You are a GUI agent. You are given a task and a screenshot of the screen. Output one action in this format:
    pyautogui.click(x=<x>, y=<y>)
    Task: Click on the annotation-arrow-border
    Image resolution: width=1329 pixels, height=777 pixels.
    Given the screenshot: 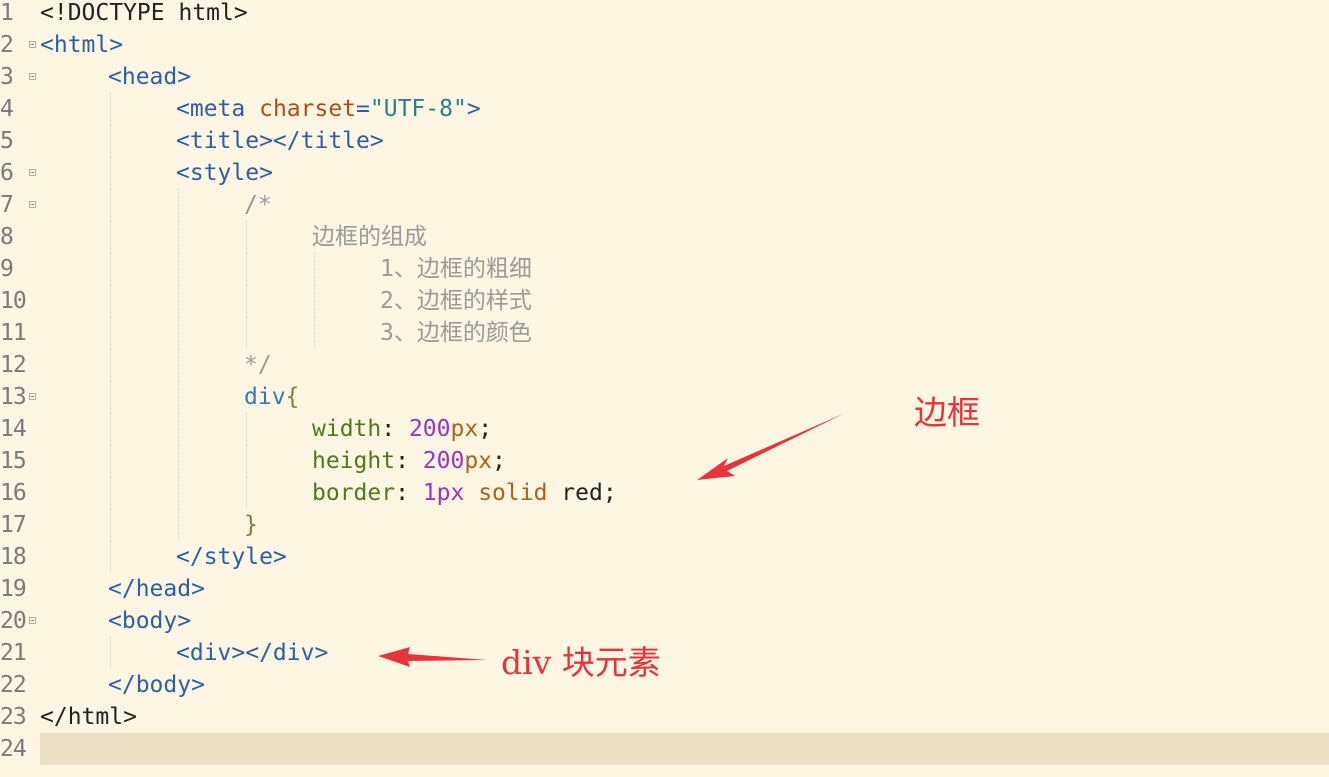 What is the action you would take?
    pyautogui.click(x=771, y=446)
    